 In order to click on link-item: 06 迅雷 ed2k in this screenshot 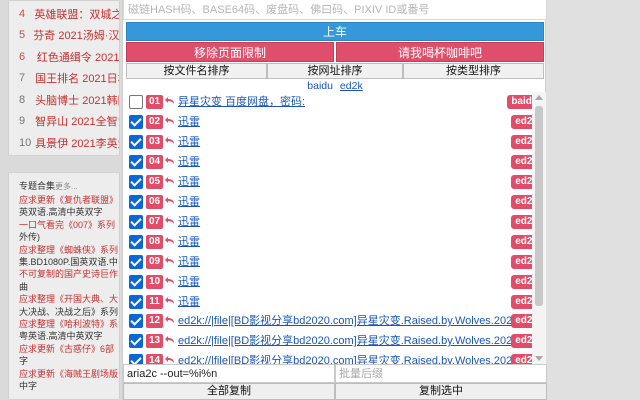, I will do `click(335, 203)`.